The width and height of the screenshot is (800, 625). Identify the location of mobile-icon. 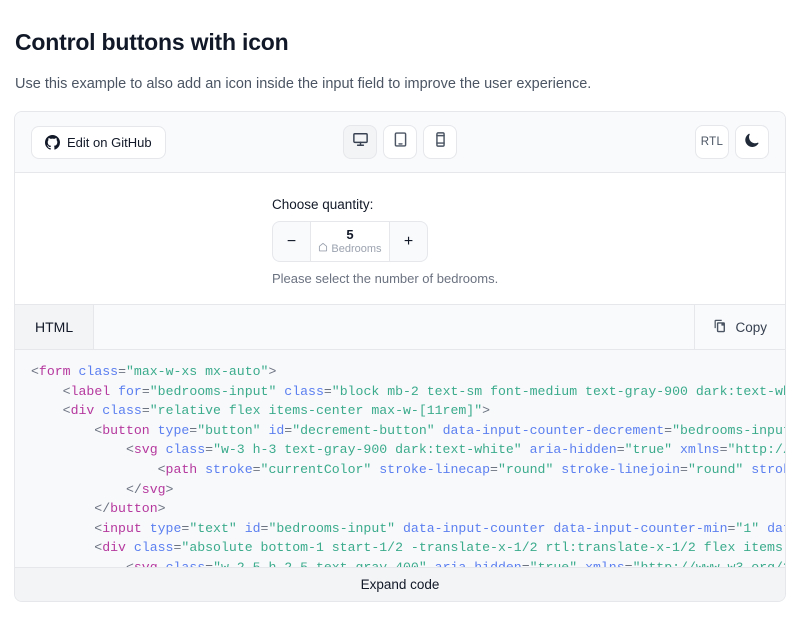
(440, 142).